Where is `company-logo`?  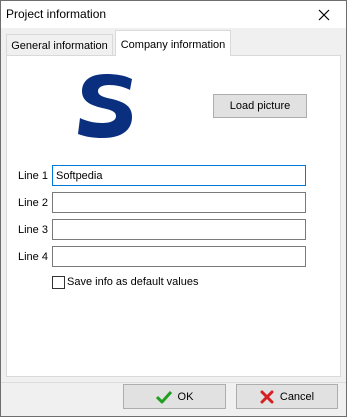
company-logo is located at coordinates (107, 106).